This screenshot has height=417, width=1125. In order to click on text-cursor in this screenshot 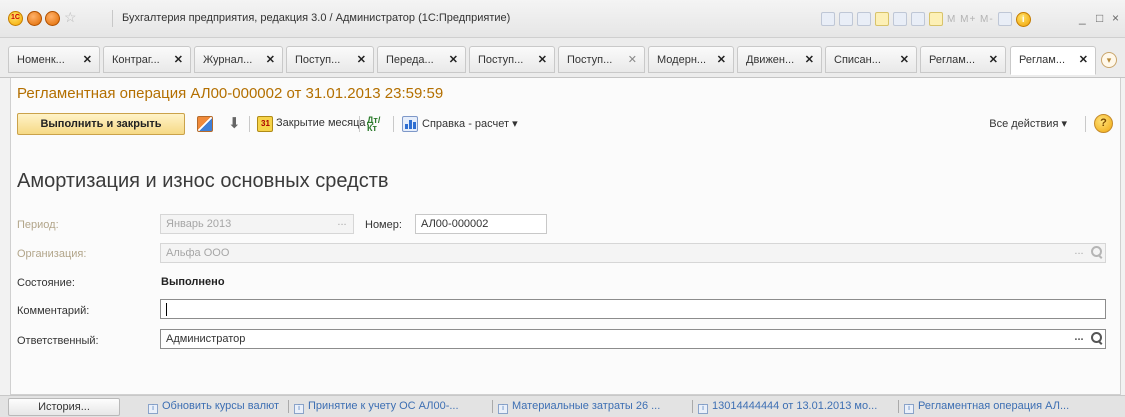, I will do `click(166, 309)`.